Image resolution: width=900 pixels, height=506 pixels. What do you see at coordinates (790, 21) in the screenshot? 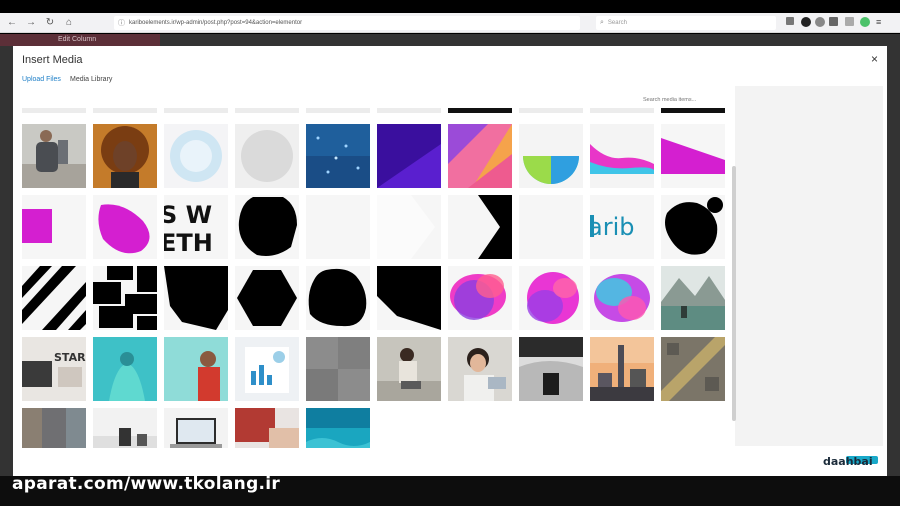
I see `library-icon` at bounding box center [790, 21].